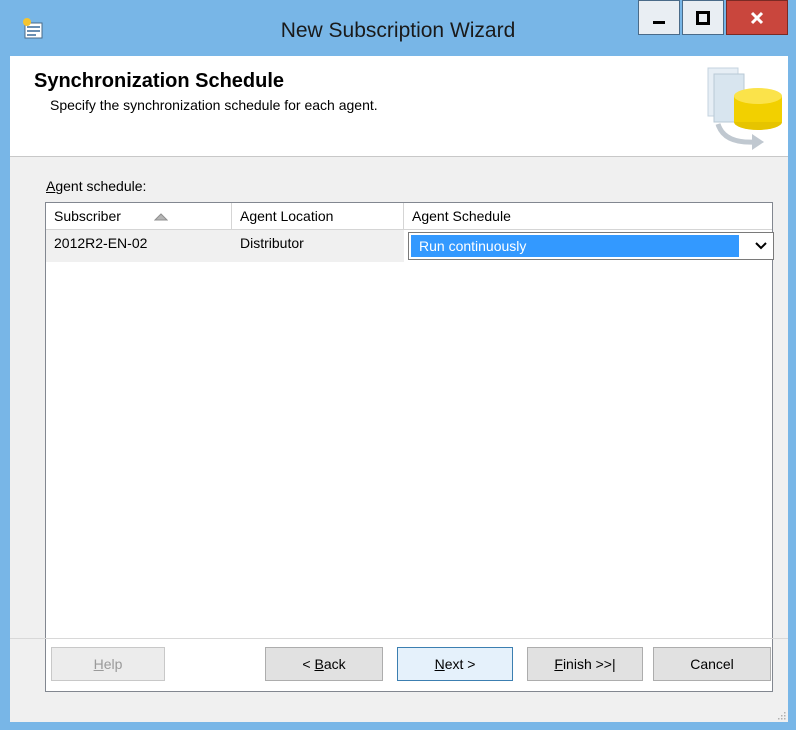 This screenshot has width=796, height=730. I want to click on help-button: Help, so click(108, 664).